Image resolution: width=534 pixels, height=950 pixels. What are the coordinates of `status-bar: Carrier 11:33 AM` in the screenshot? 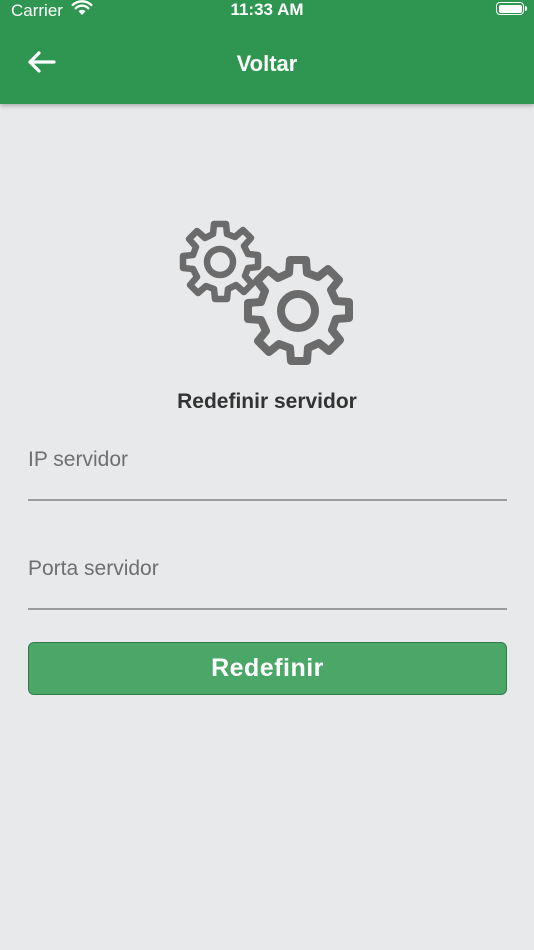 It's located at (267, 11).